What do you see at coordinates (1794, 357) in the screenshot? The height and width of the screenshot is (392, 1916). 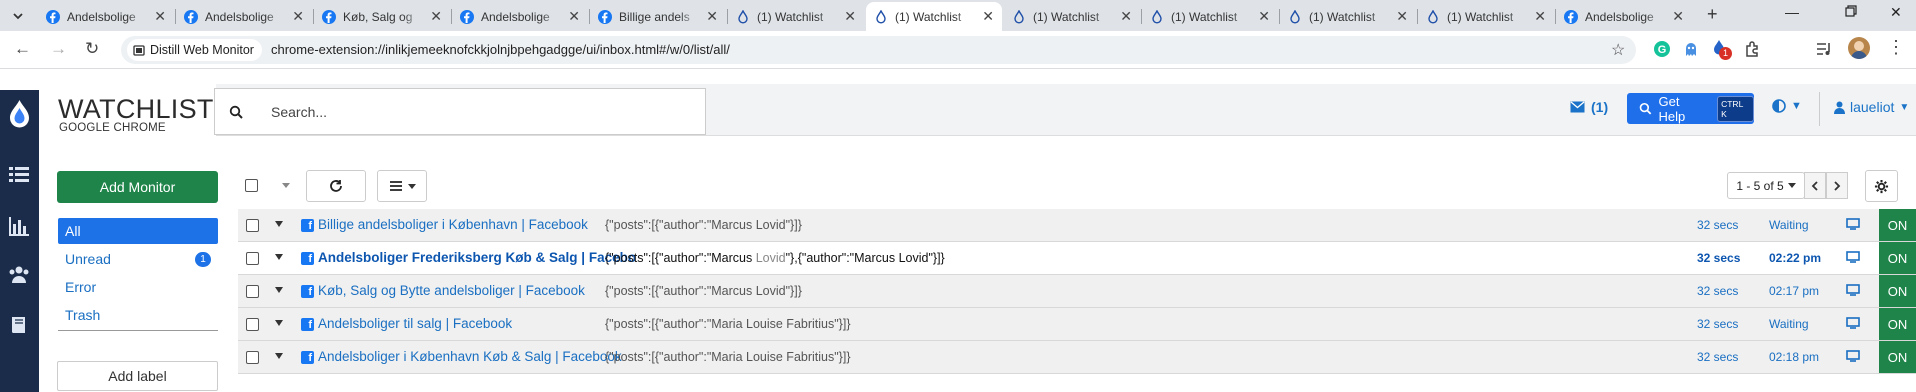 I see `monitor-status: 02:18 pm` at bounding box center [1794, 357].